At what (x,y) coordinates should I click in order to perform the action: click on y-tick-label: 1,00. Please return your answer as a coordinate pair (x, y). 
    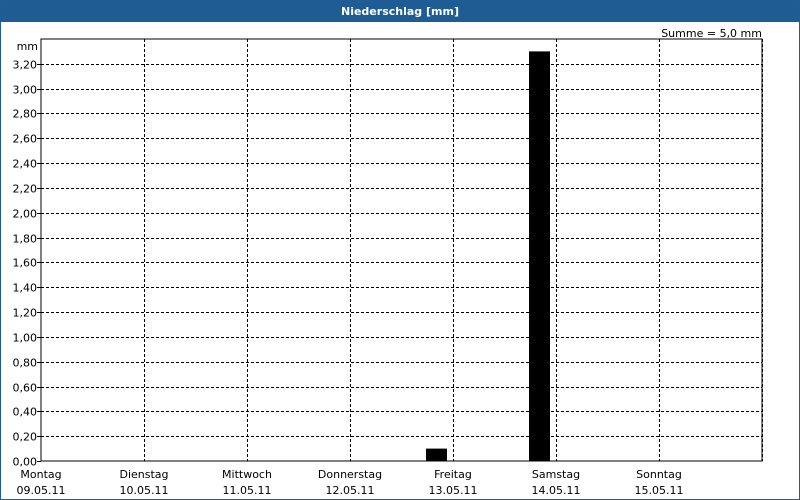
    Looking at the image, I should click on (25, 338).